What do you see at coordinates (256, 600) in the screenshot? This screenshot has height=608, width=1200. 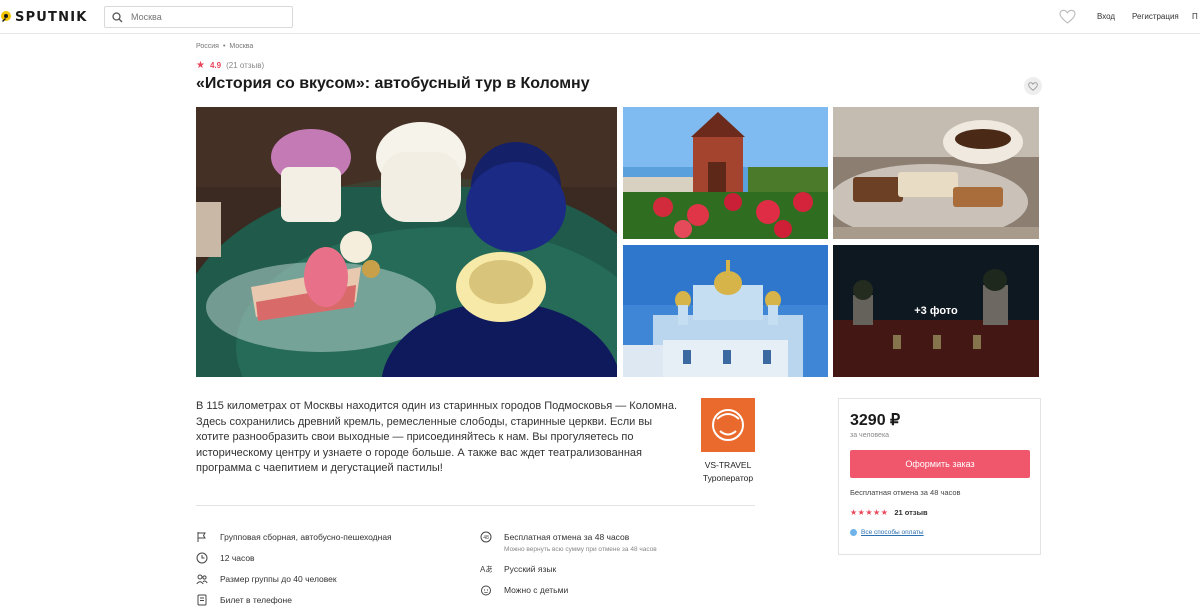 I see `feature-label: Билет в телефоне` at bounding box center [256, 600].